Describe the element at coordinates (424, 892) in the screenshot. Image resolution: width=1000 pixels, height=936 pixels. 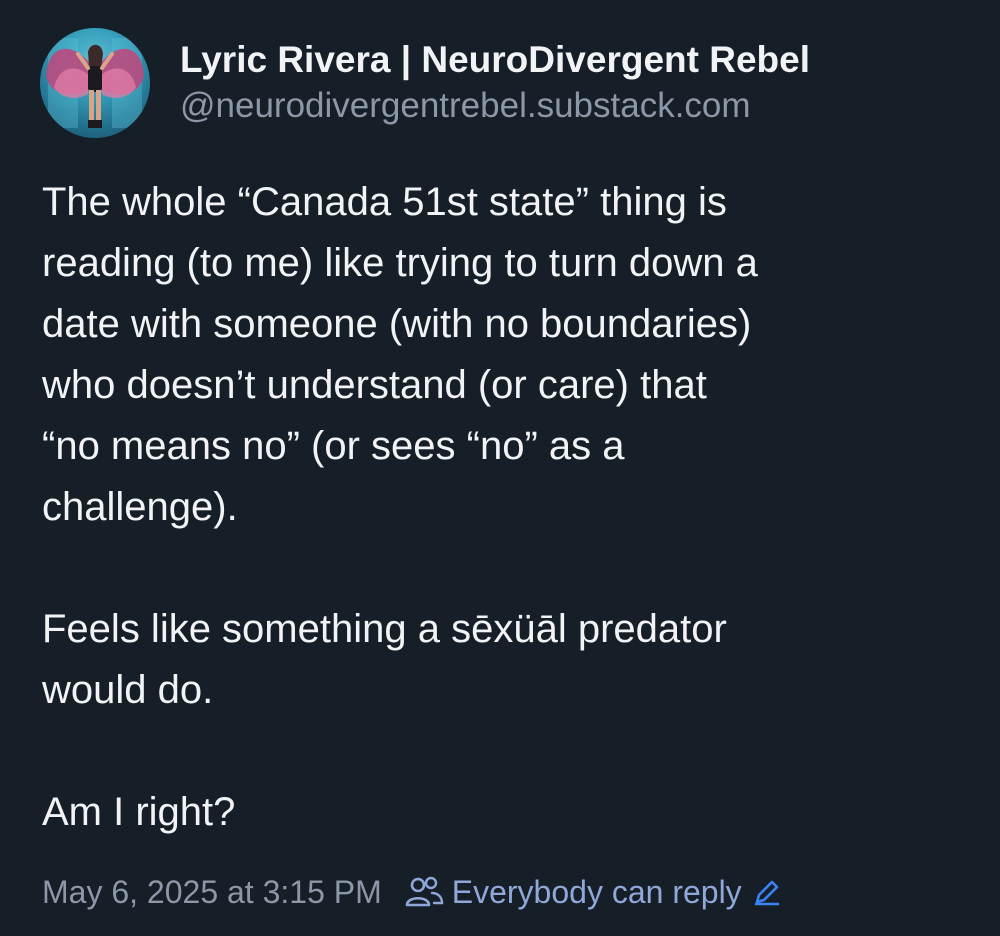
I see `people-icon` at that location.